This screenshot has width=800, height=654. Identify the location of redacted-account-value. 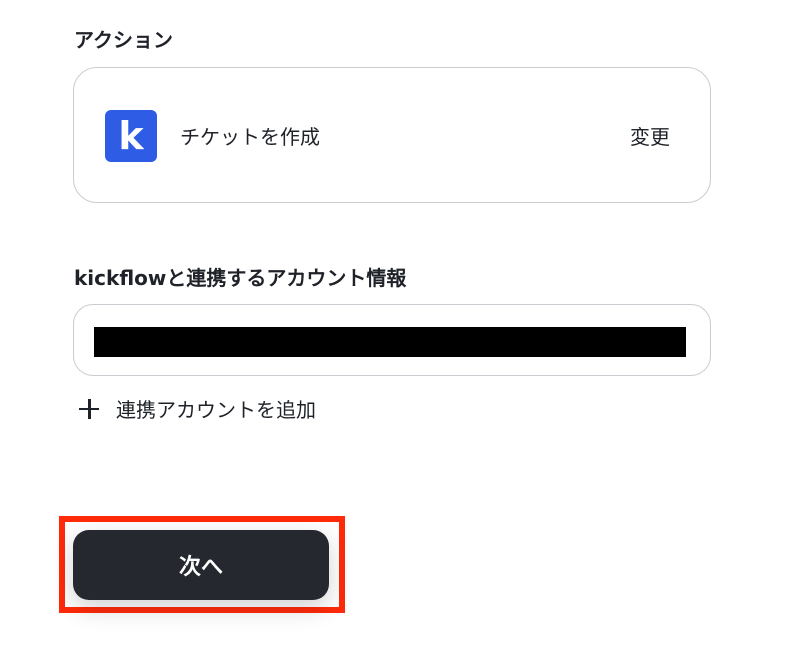
(390, 342).